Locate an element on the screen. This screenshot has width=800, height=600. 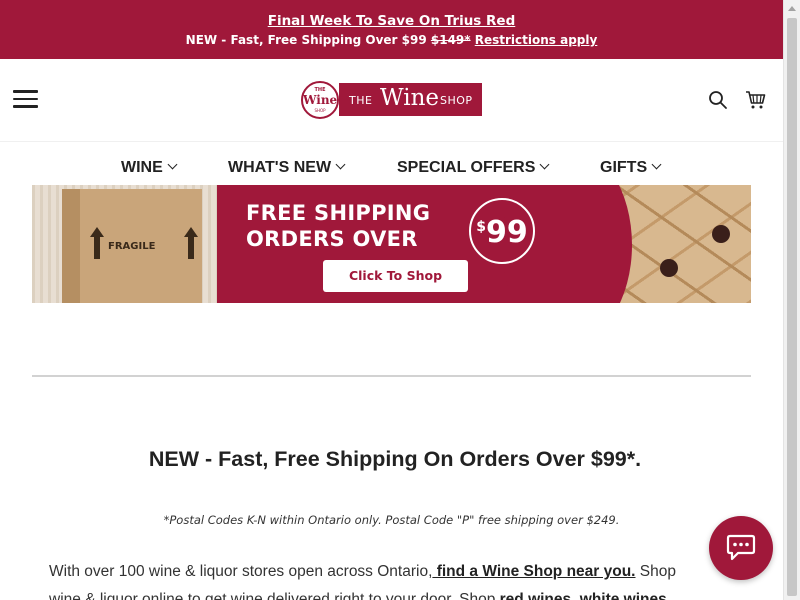
nav-item-gifts: GIFTS is located at coordinates (631, 168).